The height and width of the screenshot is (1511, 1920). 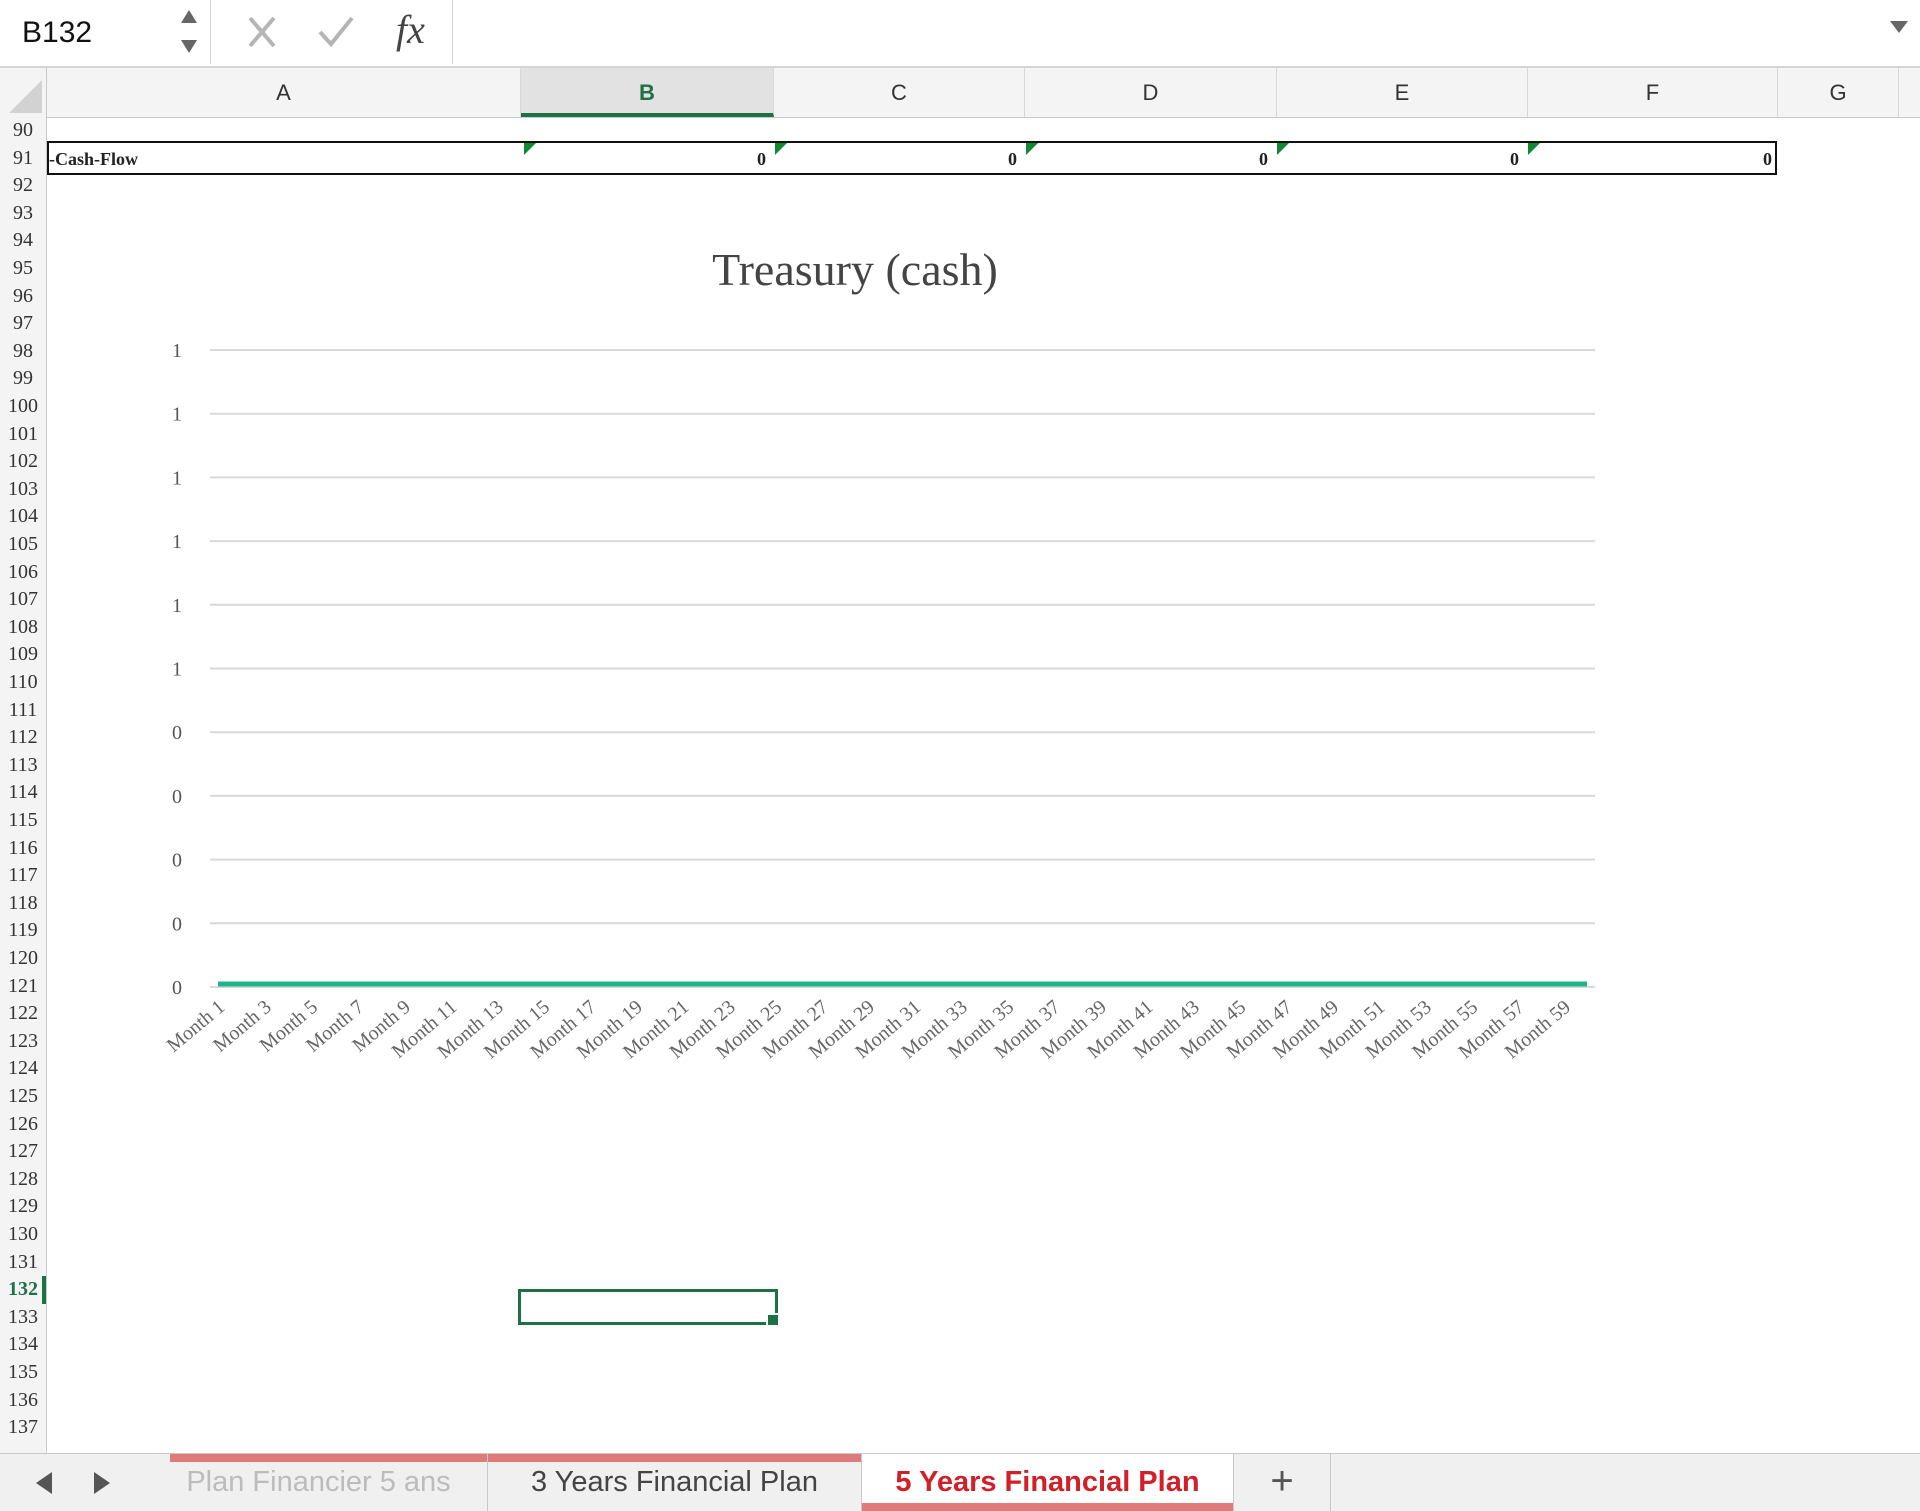 I want to click on tab-label: Plan Financier 5 ans, so click(x=318, y=1482).